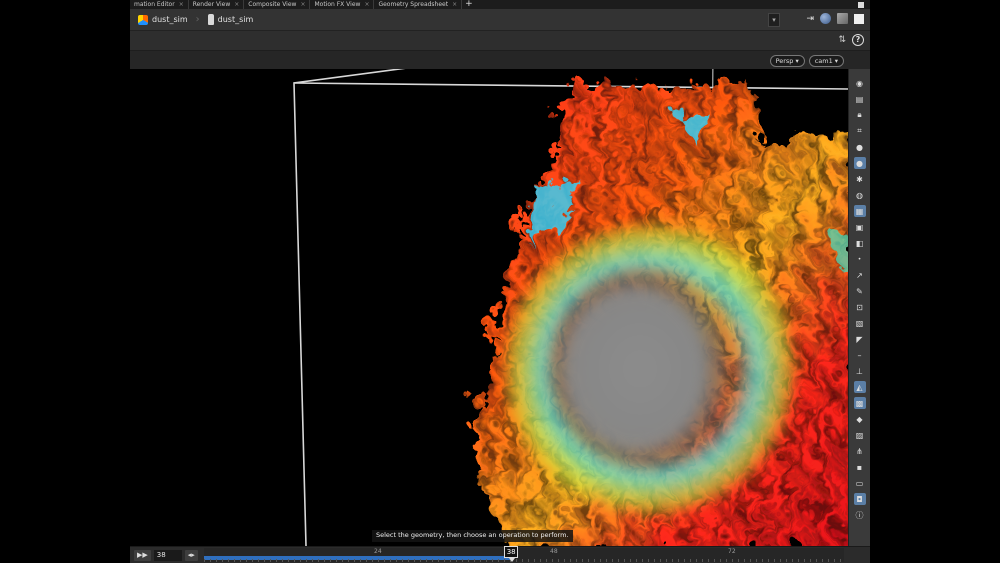 The width and height of the screenshot is (1000, 563). I want to click on lock-icon: 🔒︎, so click(860, 115).